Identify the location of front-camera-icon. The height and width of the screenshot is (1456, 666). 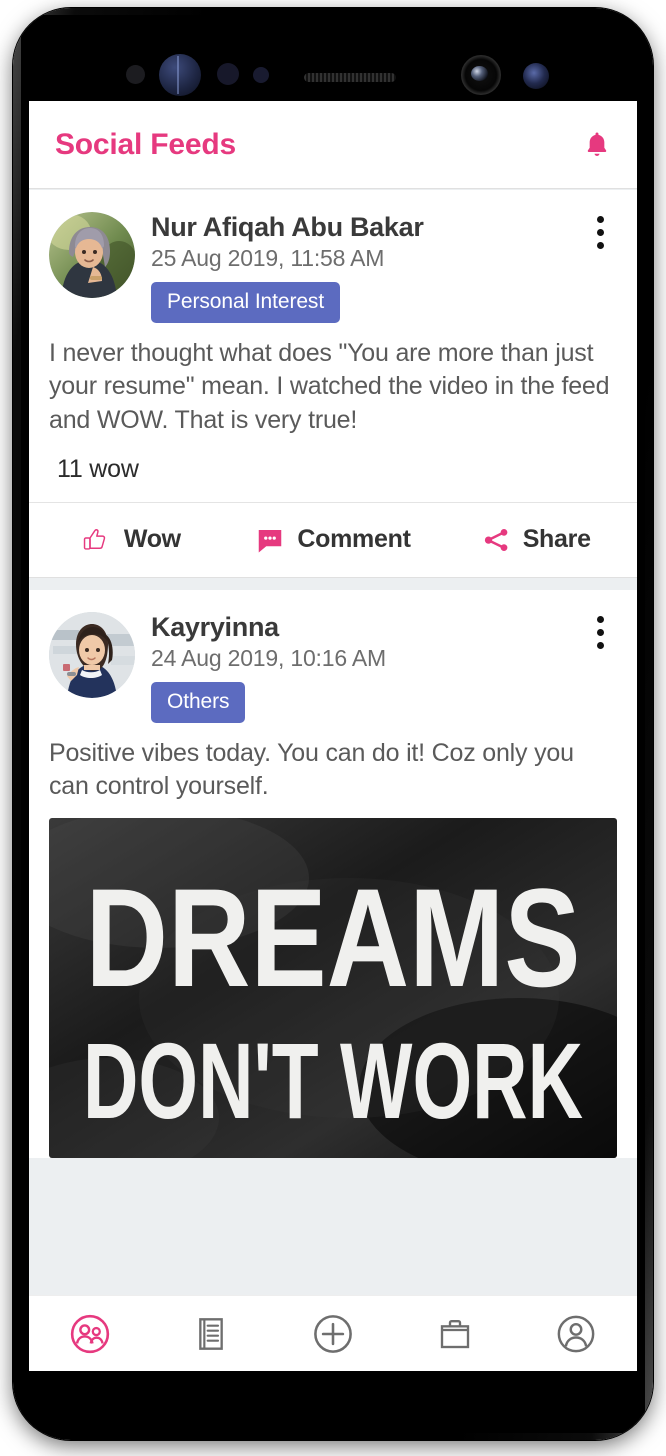
(481, 75).